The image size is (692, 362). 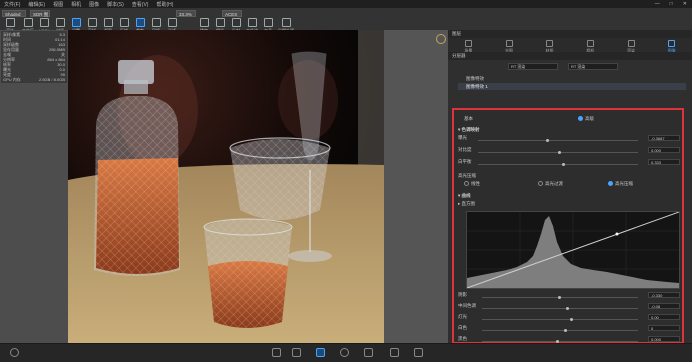 I want to click on panel-tabs: 场景 光照 材质 相机 渲染 图像, so click(x=570, y=45).